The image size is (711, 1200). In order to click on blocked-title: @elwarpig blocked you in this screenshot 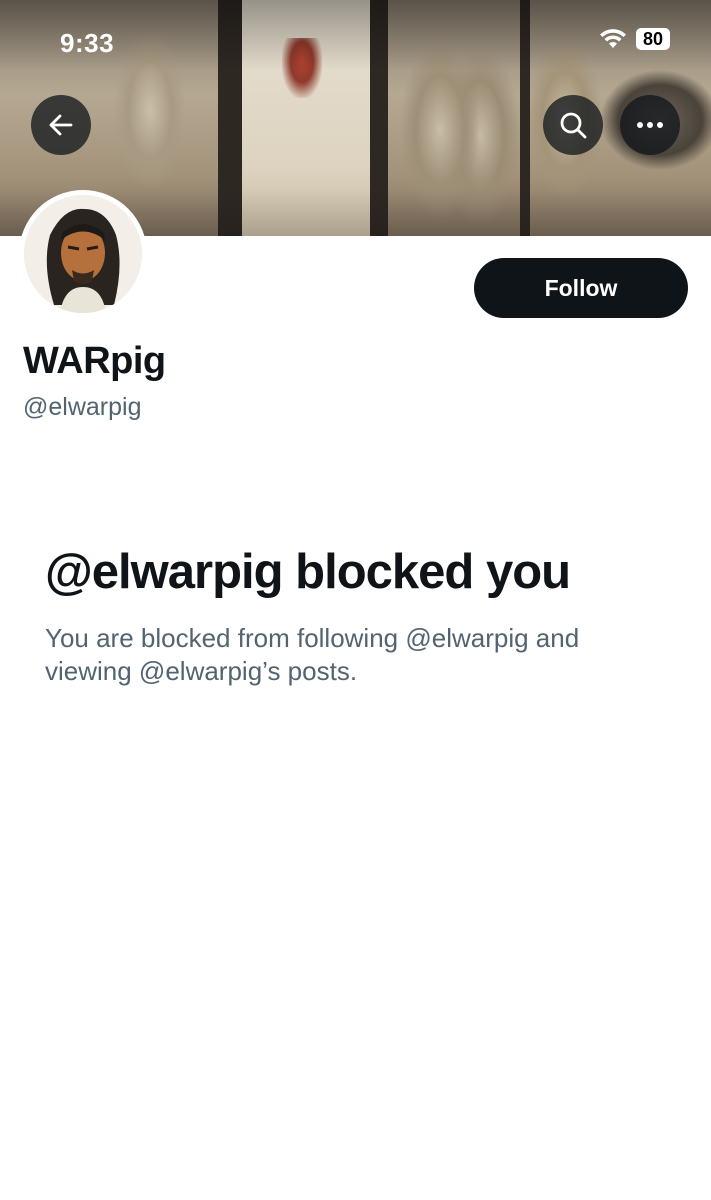, I will do `click(308, 572)`.